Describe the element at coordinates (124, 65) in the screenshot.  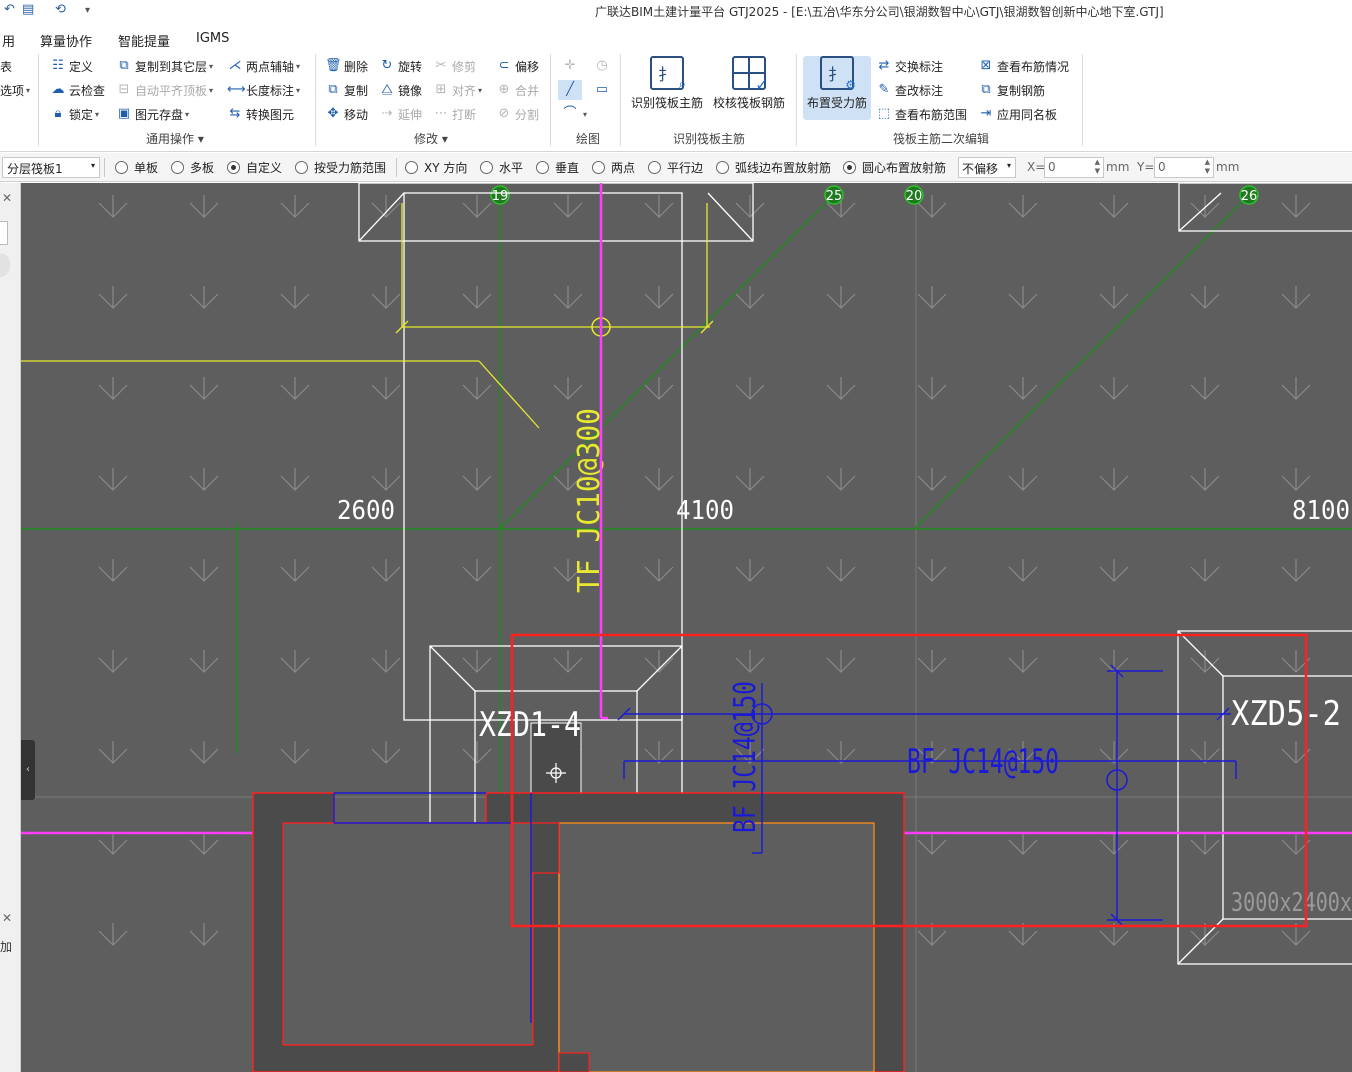
I see `copy-layer-icon: ⧉` at that location.